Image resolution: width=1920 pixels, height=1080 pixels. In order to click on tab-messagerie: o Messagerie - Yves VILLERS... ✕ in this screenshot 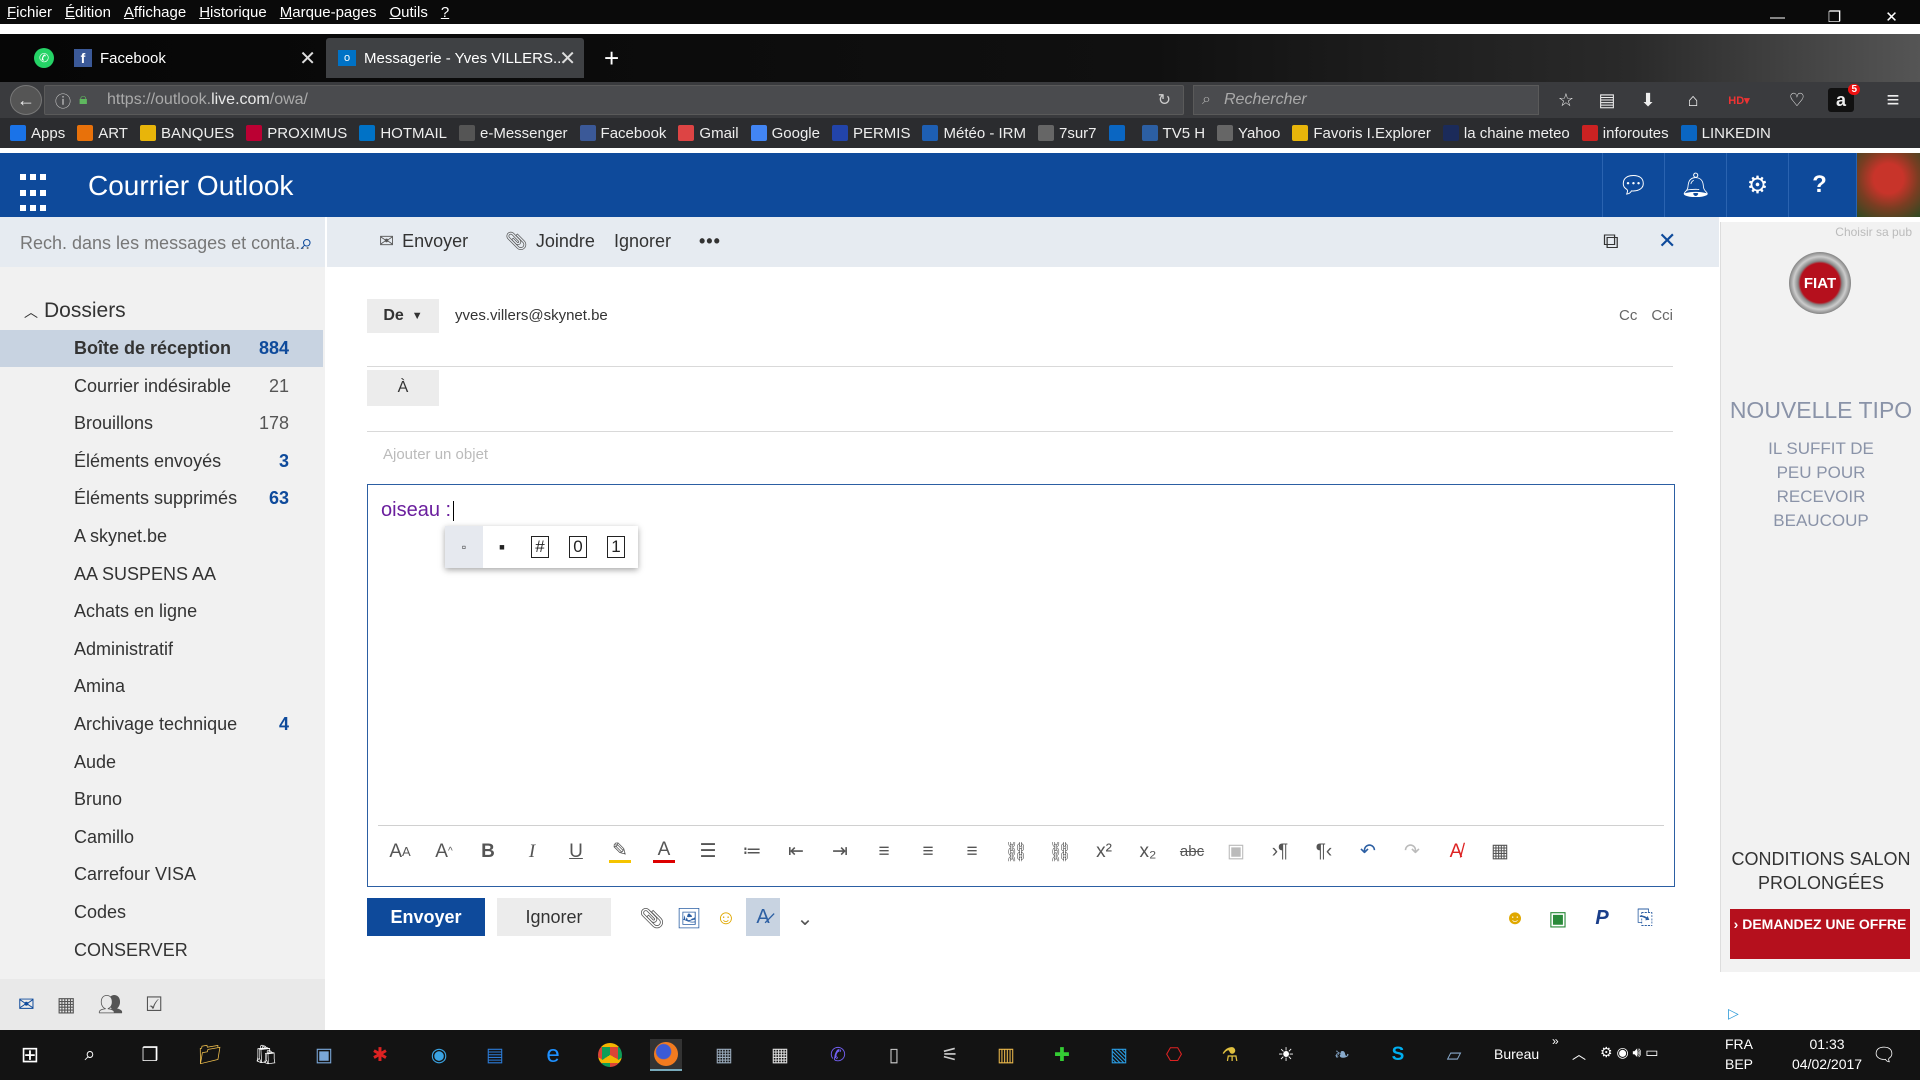, I will do `click(455, 58)`.